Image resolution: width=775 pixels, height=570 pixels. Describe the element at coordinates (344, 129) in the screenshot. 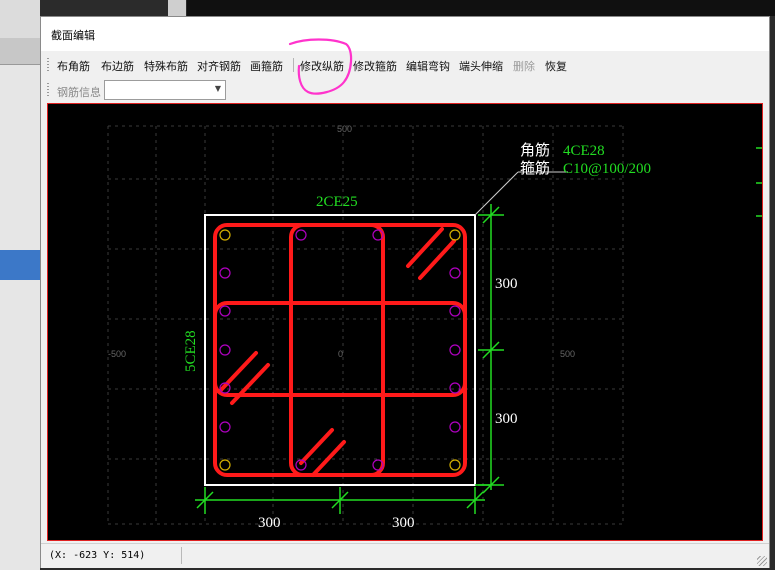

I see `axis-label-top: 500` at that location.